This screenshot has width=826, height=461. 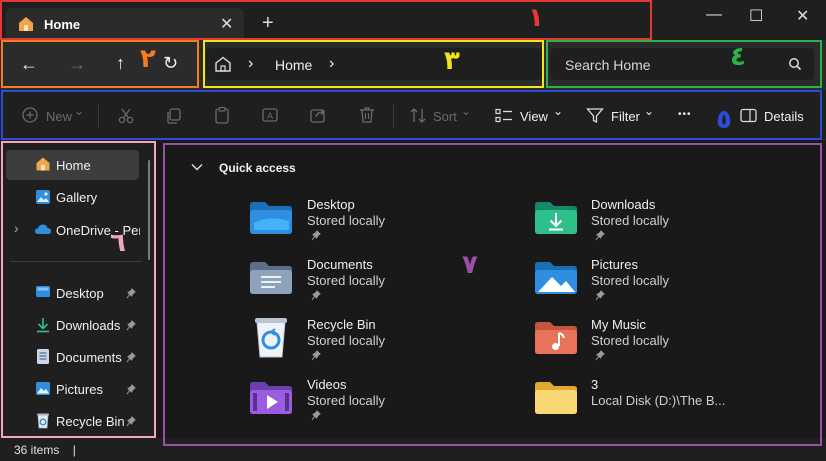 I want to click on new-icon, so click(x=30, y=115).